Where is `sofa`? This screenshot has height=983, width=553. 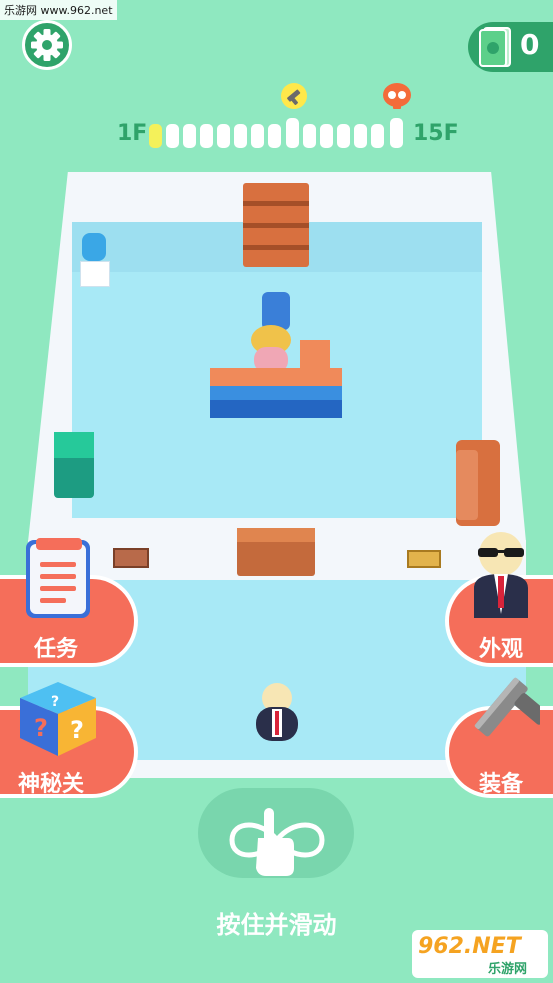
sofa is located at coordinates (478, 483).